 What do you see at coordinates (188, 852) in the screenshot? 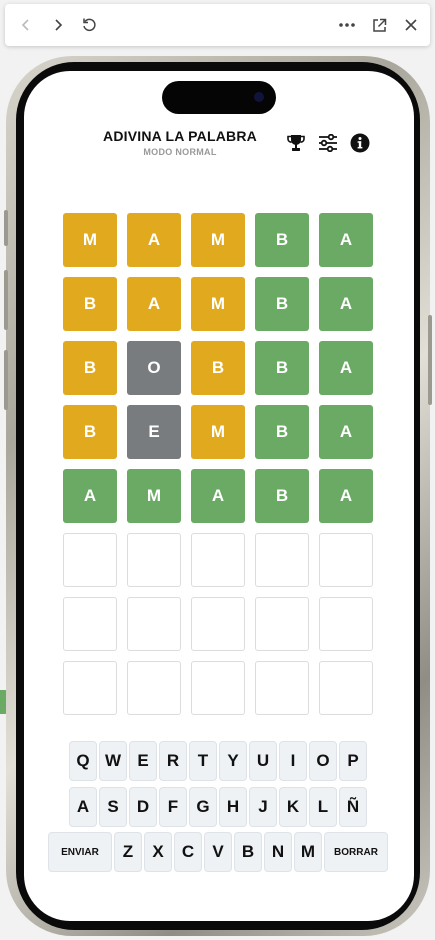
I see `key-letter: C` at bounding box center [188, 852].